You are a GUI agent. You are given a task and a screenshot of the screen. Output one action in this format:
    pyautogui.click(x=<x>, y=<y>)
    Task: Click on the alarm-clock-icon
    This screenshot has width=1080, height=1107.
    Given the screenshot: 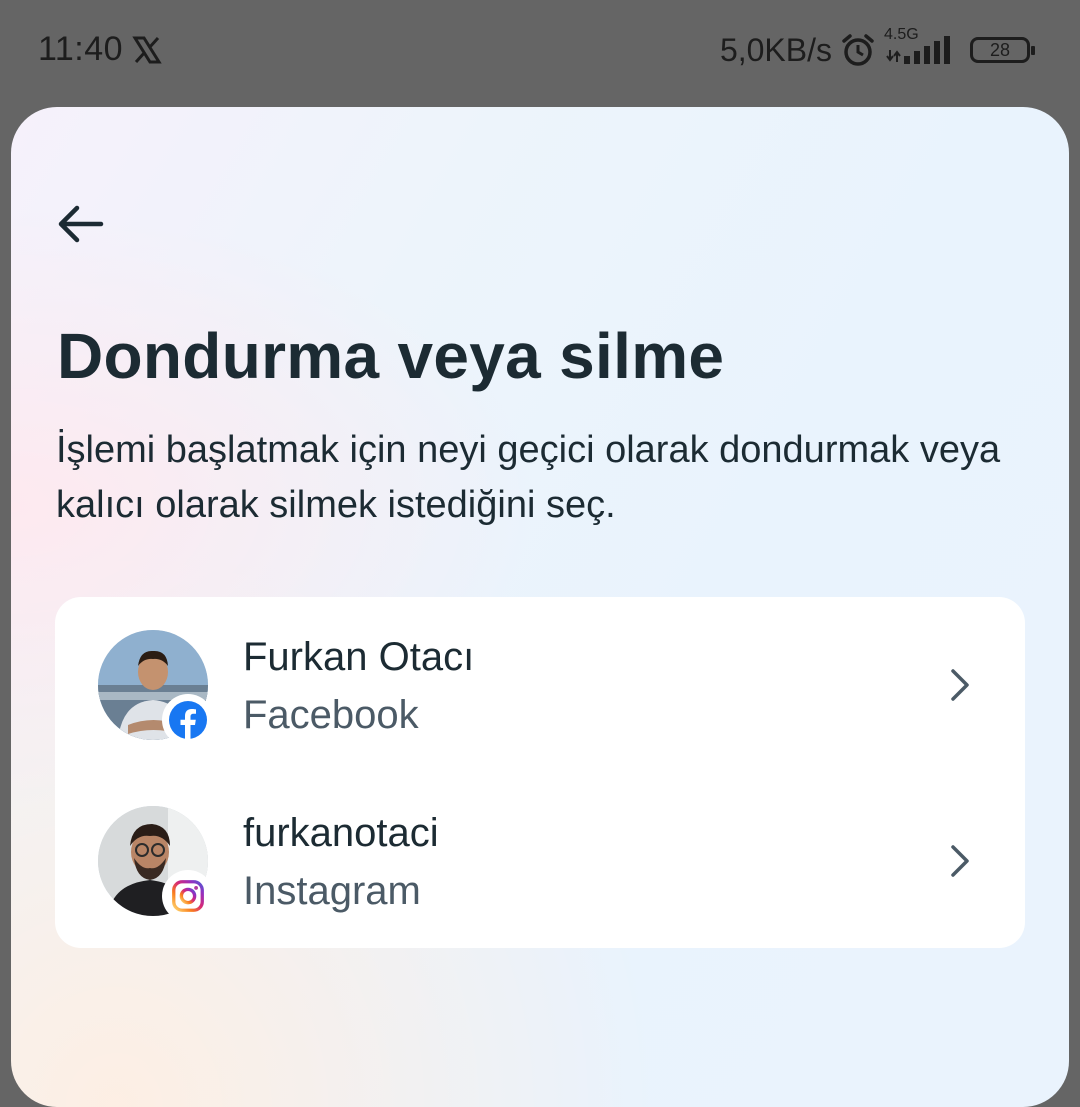 What is the action you would take?
    pyautogui.click(x=858, y=50)
    